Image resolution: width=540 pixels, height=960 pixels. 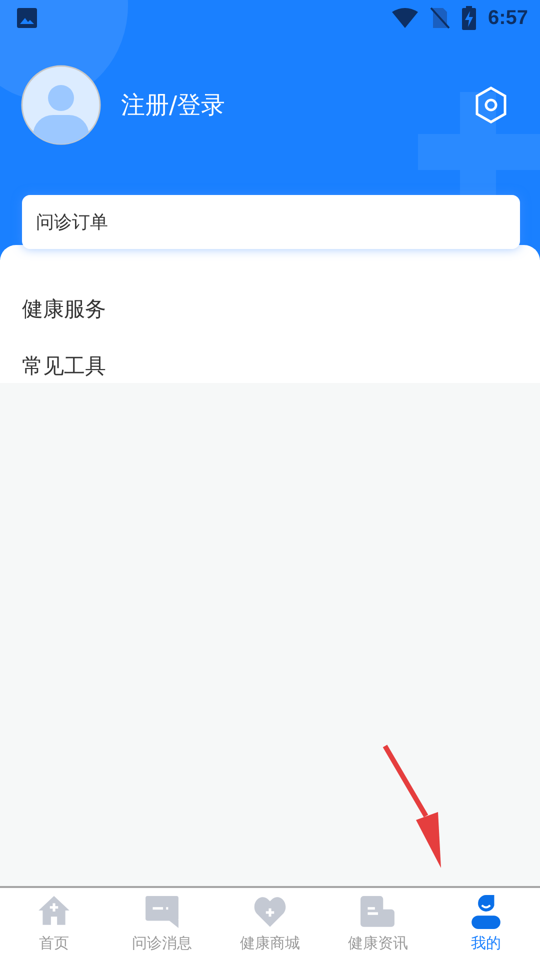 I want to click on tab-item: 健康资讯, so click(x=378, y=924).